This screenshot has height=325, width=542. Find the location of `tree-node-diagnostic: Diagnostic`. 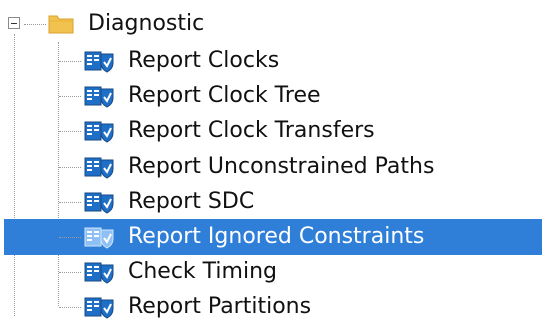

tree-node-diagnostic: Diagnostic is located at coordinates (146, 24).